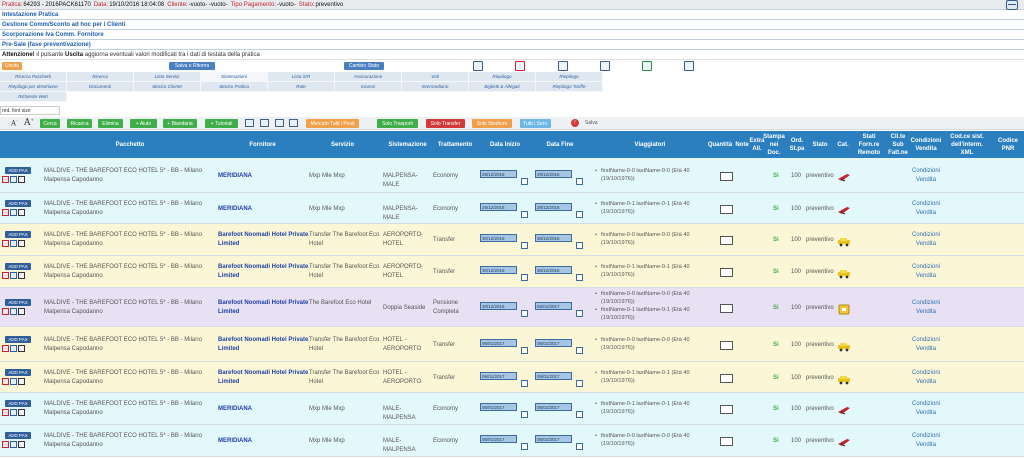  Describe the element at coordinates (293, 123) in the screenshot. I see `refresh-small-icon` at that location.